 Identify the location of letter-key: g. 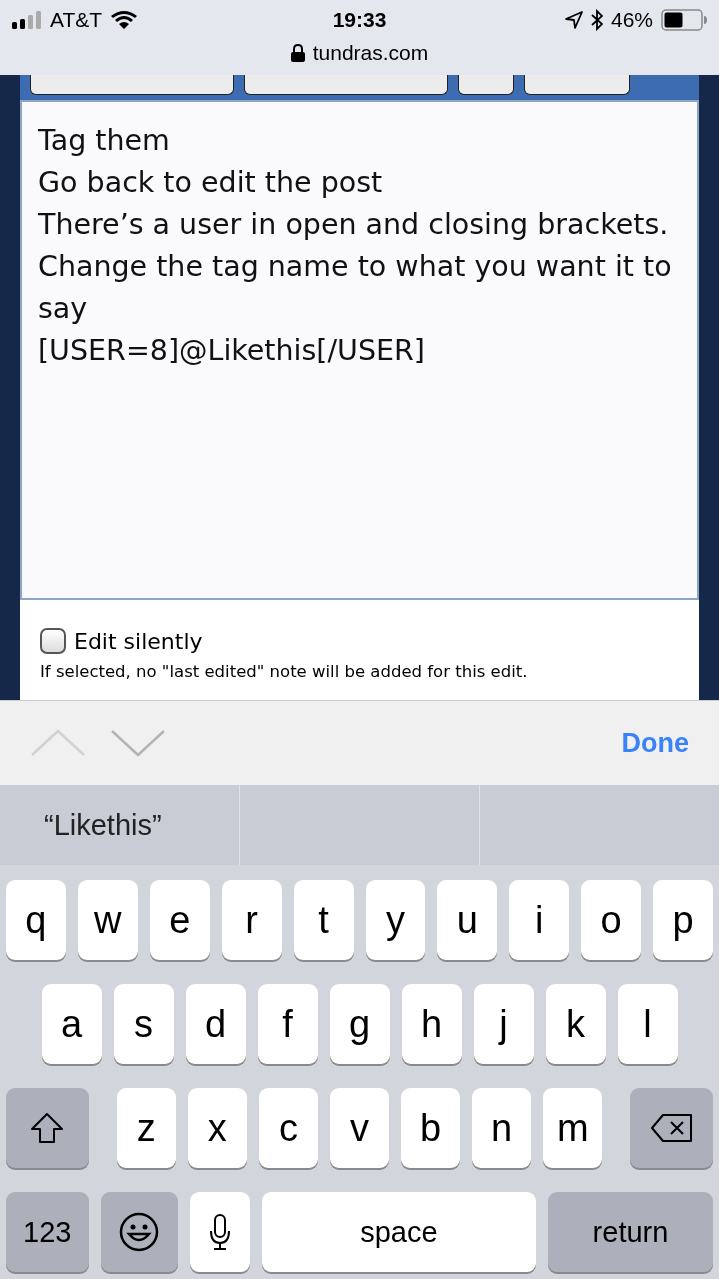
(359, 1024).